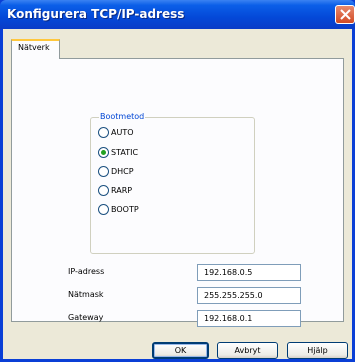 The image size is (355, 362). What do you see at coordinates (158, 211) in the screenshot?
I see `radio-bootp: BOOTP` at bounding box center [158, 211].